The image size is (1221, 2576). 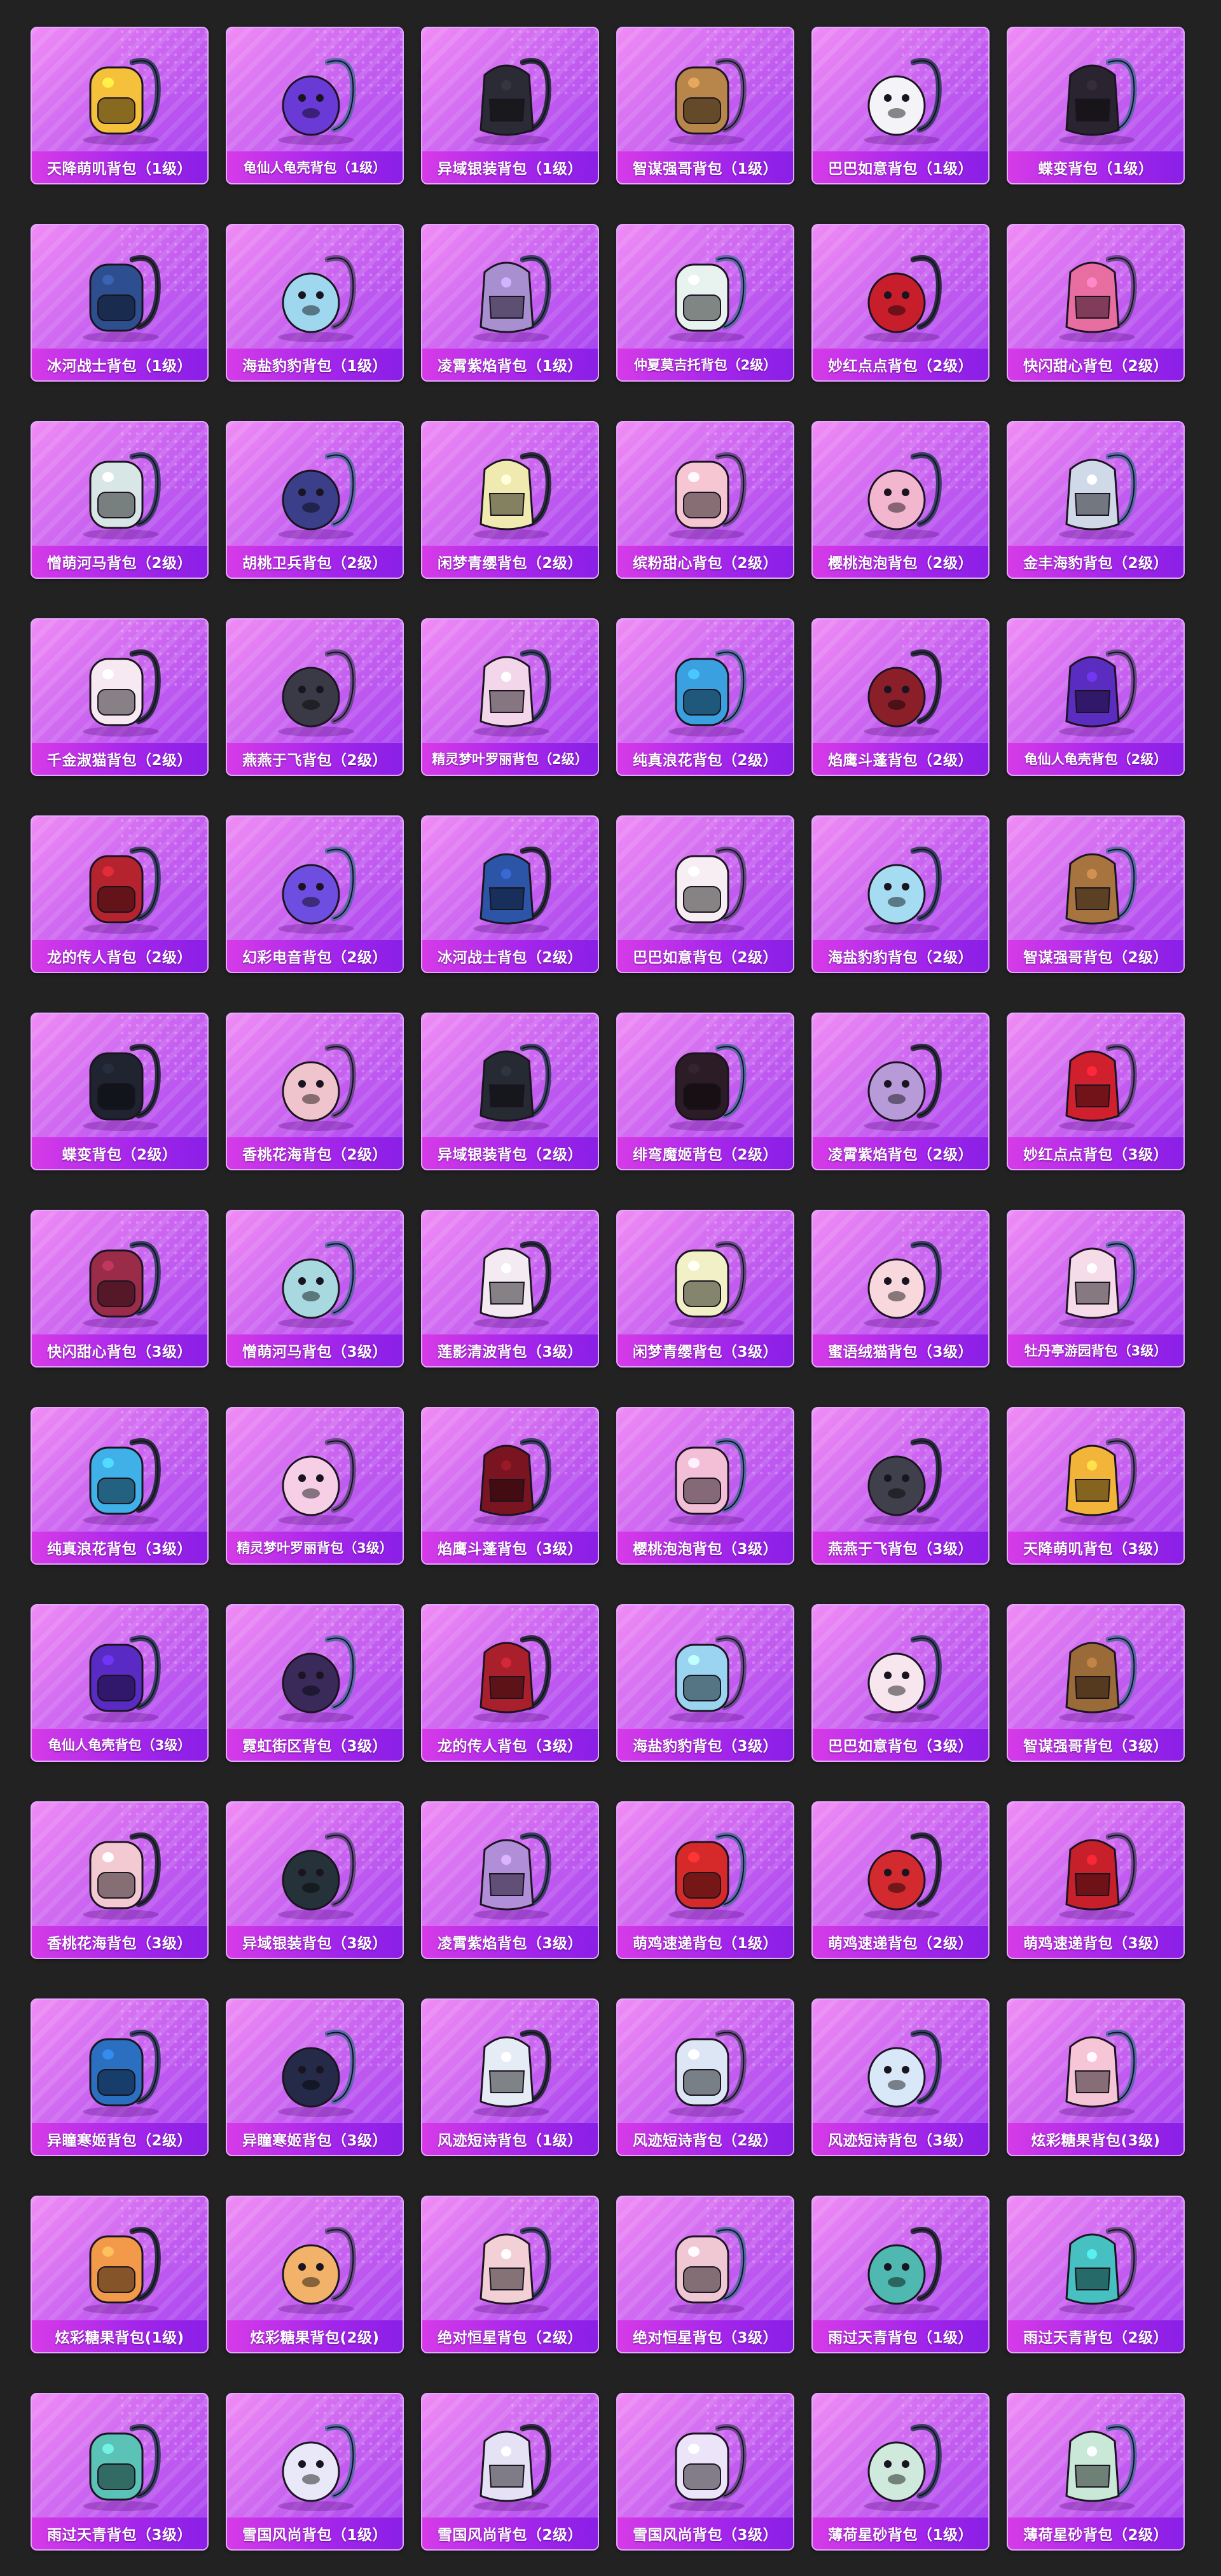 I want to click on backpack-card: 萌鸡速递背包（3级）, so click(x=1096, y=1880).